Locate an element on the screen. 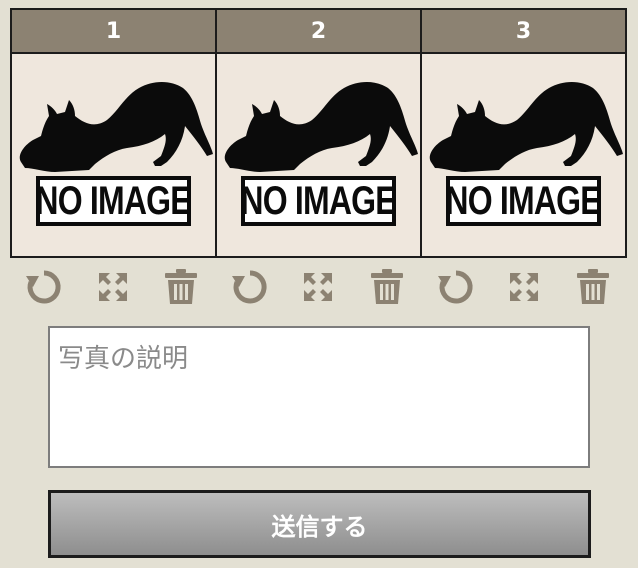  slot-3-tools is located at coordinates (524, 287).